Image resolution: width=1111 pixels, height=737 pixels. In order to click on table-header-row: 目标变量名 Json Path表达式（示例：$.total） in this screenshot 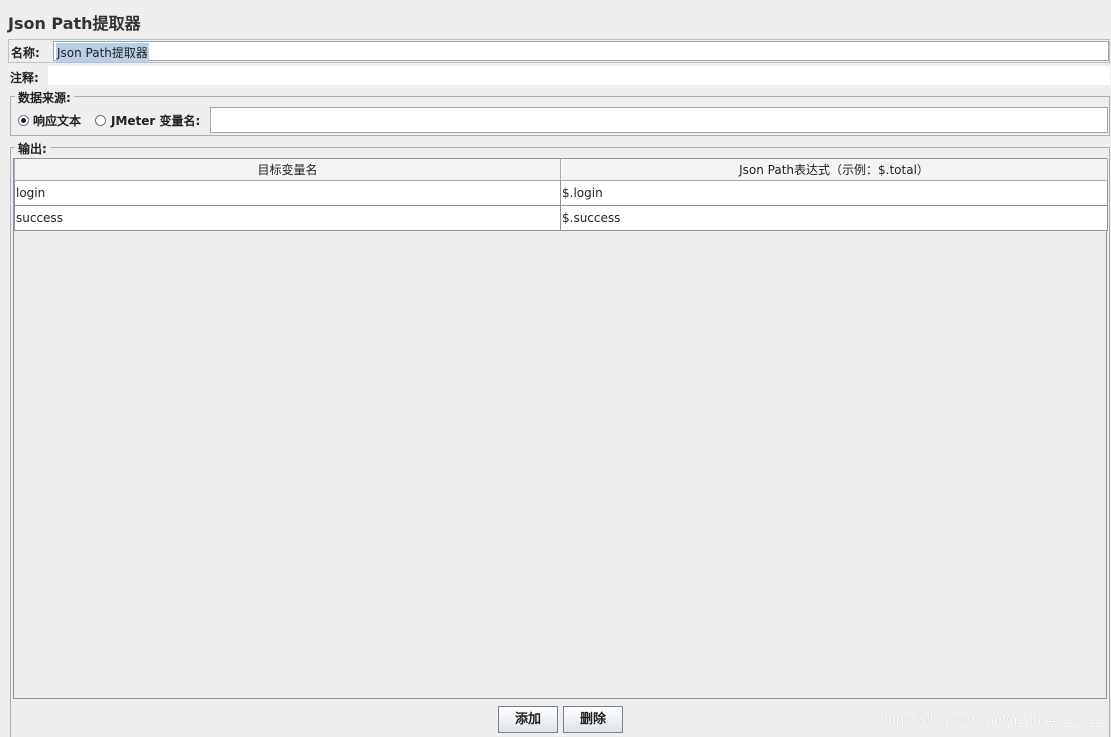, I will do `click(561, 170)`.